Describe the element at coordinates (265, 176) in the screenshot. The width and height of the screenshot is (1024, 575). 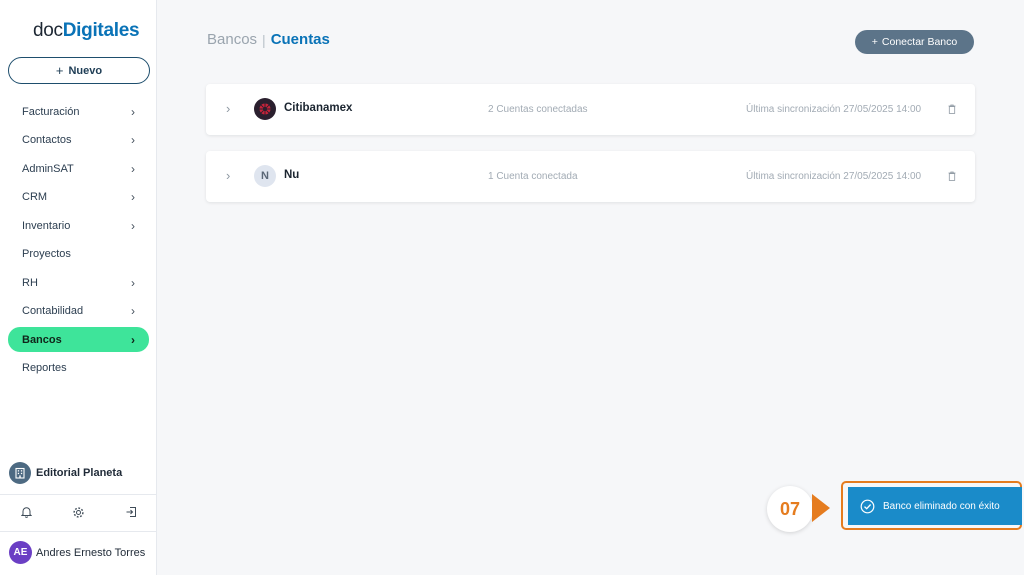
I see `nu-logo: N` at that location.